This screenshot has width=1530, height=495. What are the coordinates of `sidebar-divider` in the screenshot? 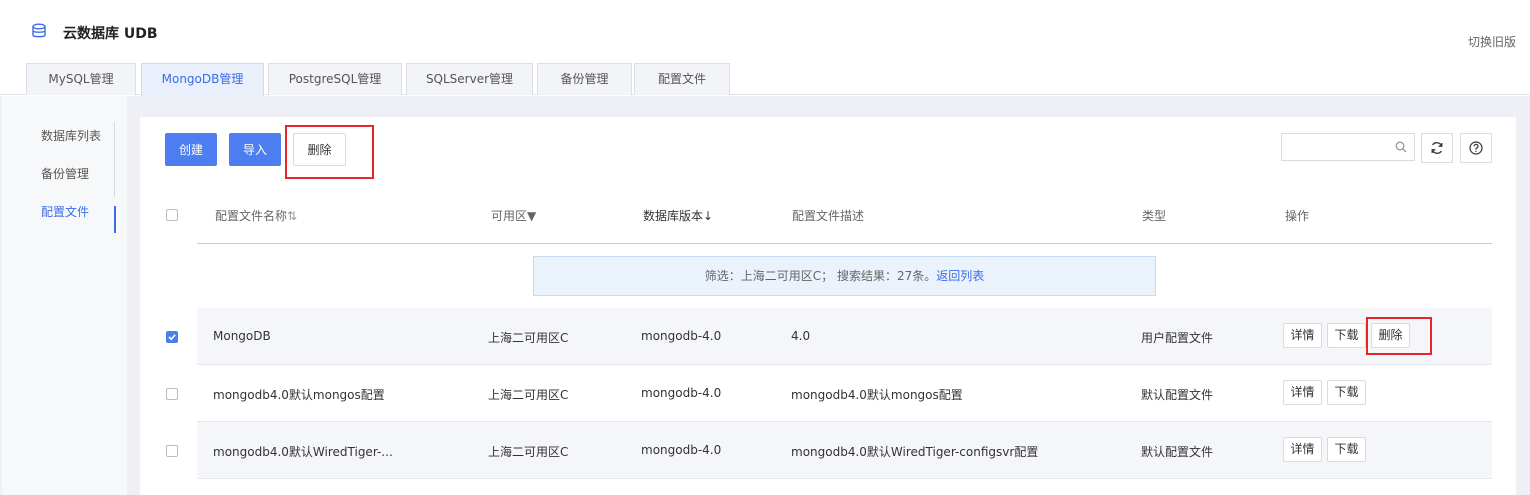 It's located at (114, 159).